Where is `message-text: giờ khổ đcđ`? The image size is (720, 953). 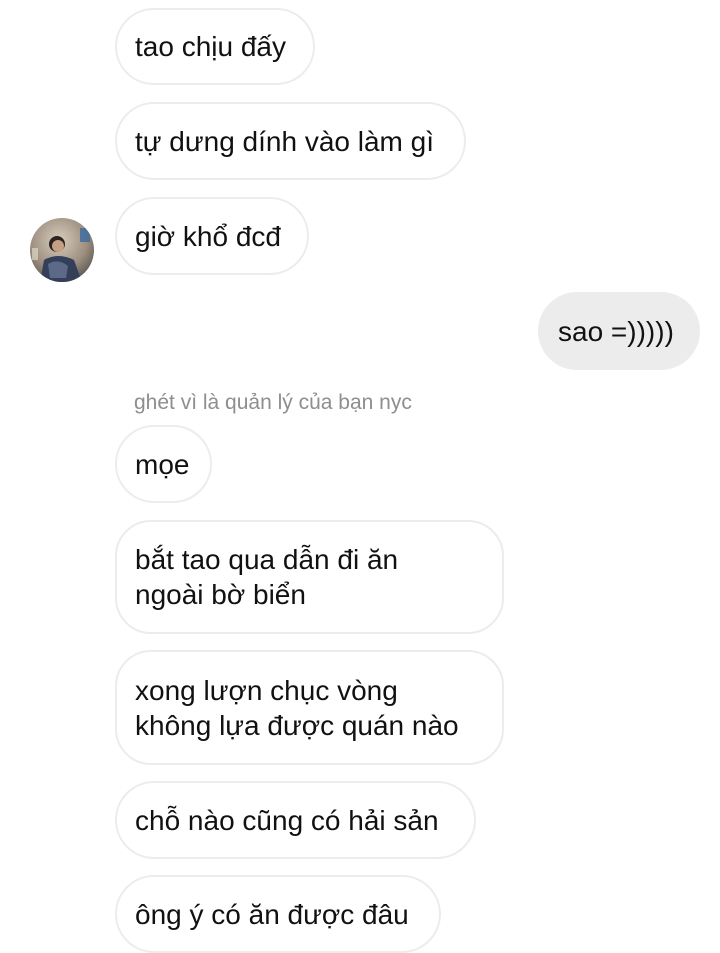 message-text: giờ khổ đcđ is located at coordinates (208, 236).